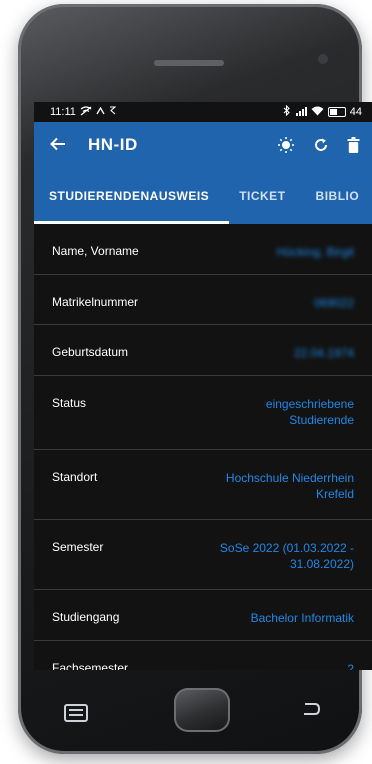  Describe the element at coordinates (203, 615) in the screenshot. I see `list-item: Studiengang Bachelor Informatik` at that location.